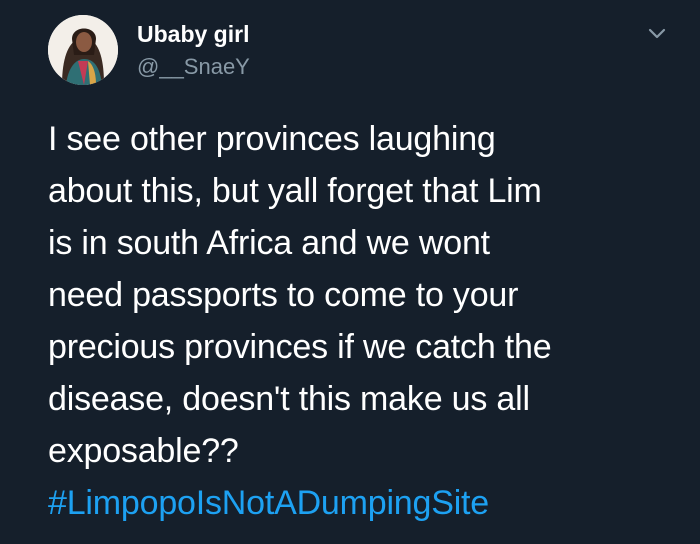 The image size is (700, 544). Describe the element at coordinates (143, 451) in the screenshot. I see `tweet-text-line: exposable??` at that location.